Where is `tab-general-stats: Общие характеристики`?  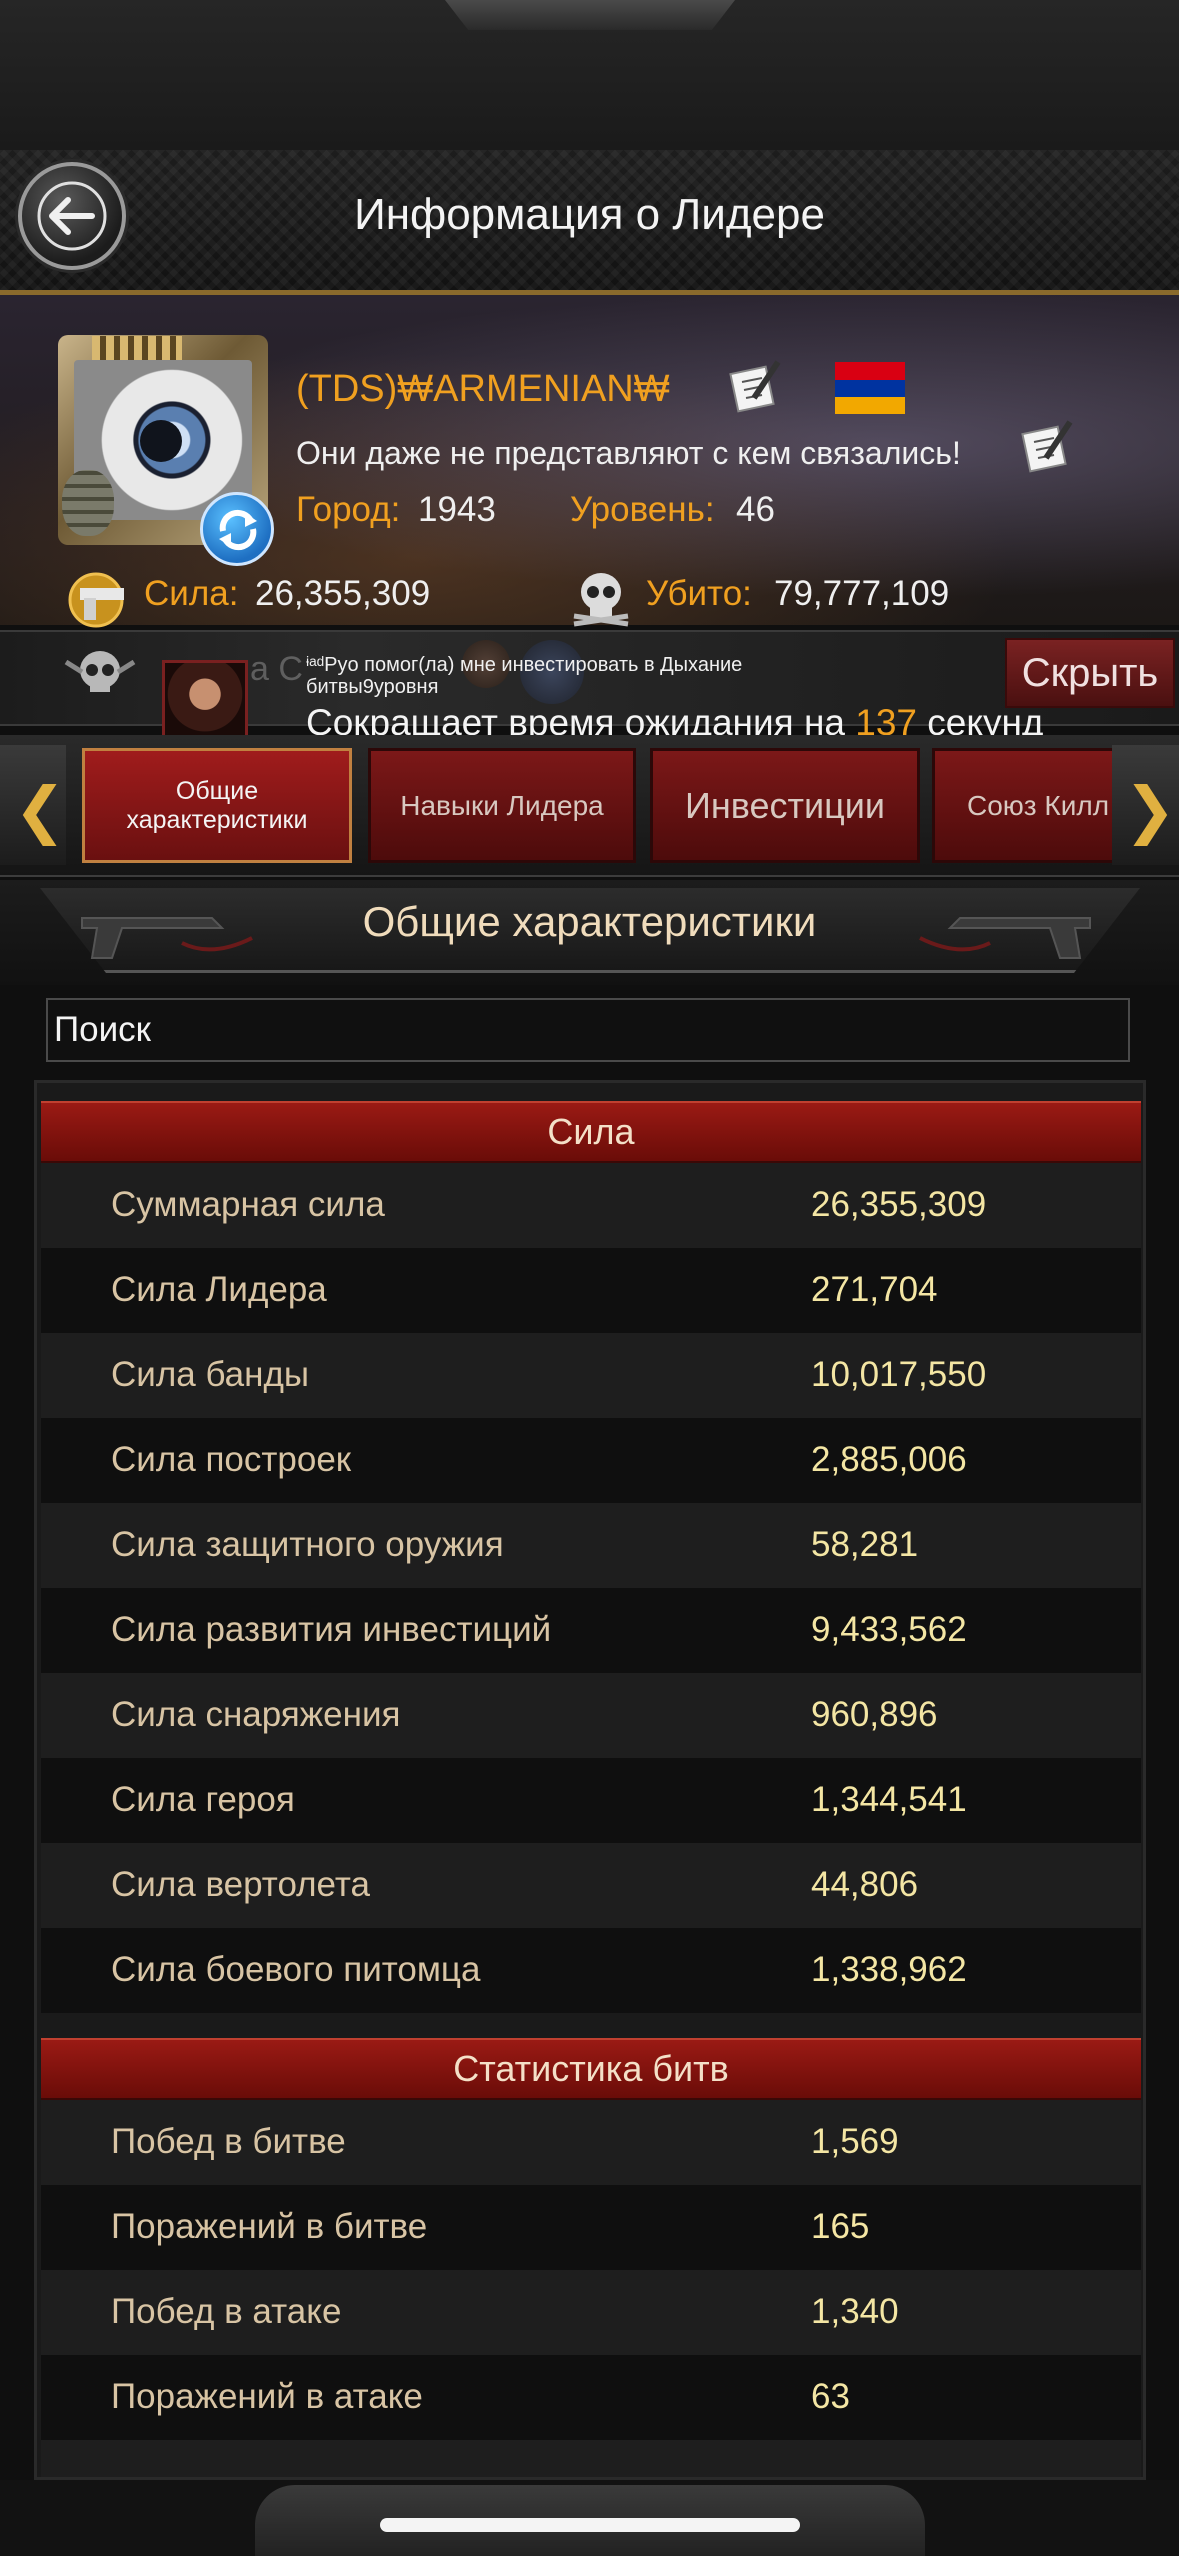 tab-general-stats: Общие характеристики is located at coordinates (217, 805).